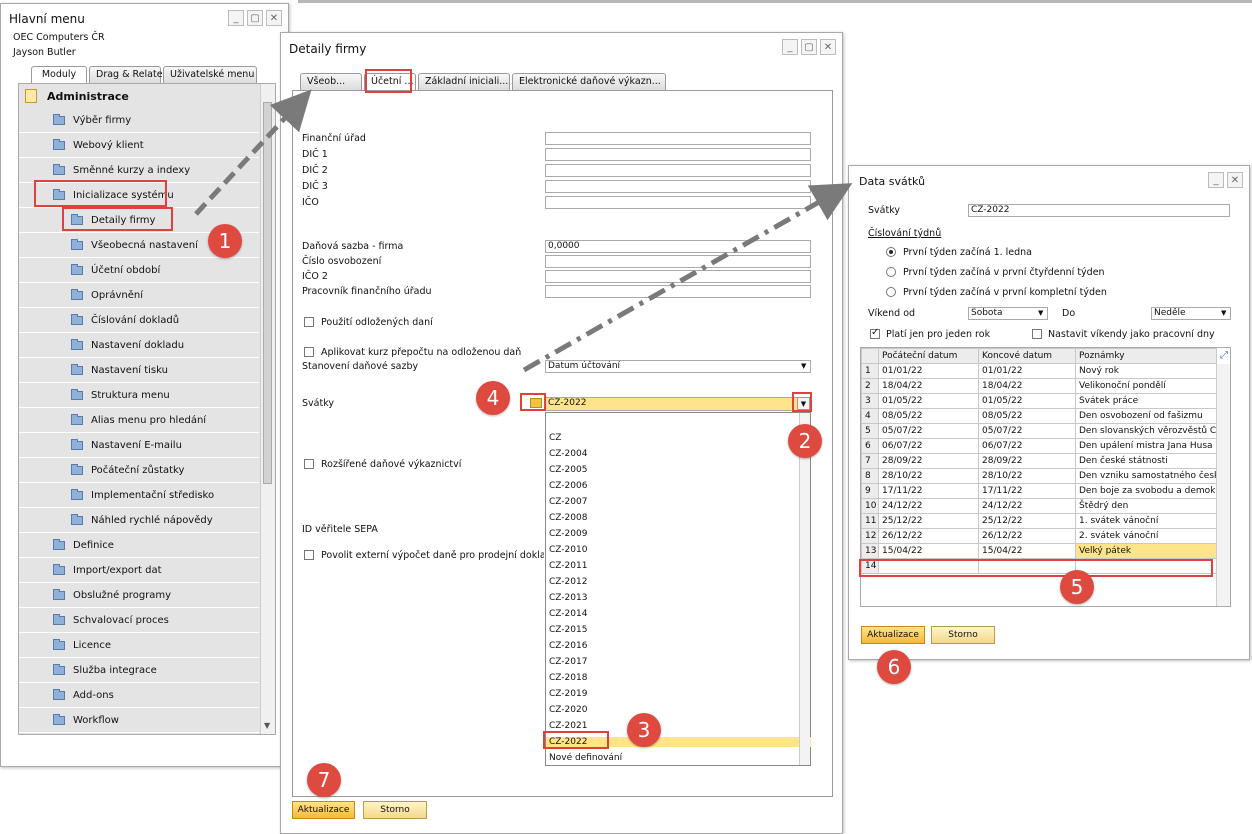 The image size is (1252, 834). I want to click on external-tax-checkbox, so click(309, 555).